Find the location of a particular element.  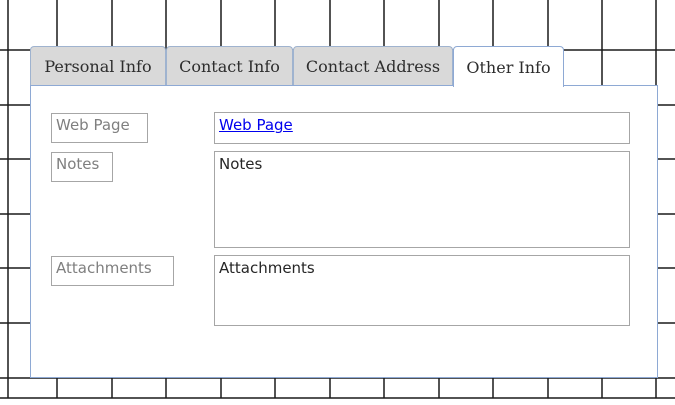

web-page-field: Web Page is located at coordinates (422, 128).